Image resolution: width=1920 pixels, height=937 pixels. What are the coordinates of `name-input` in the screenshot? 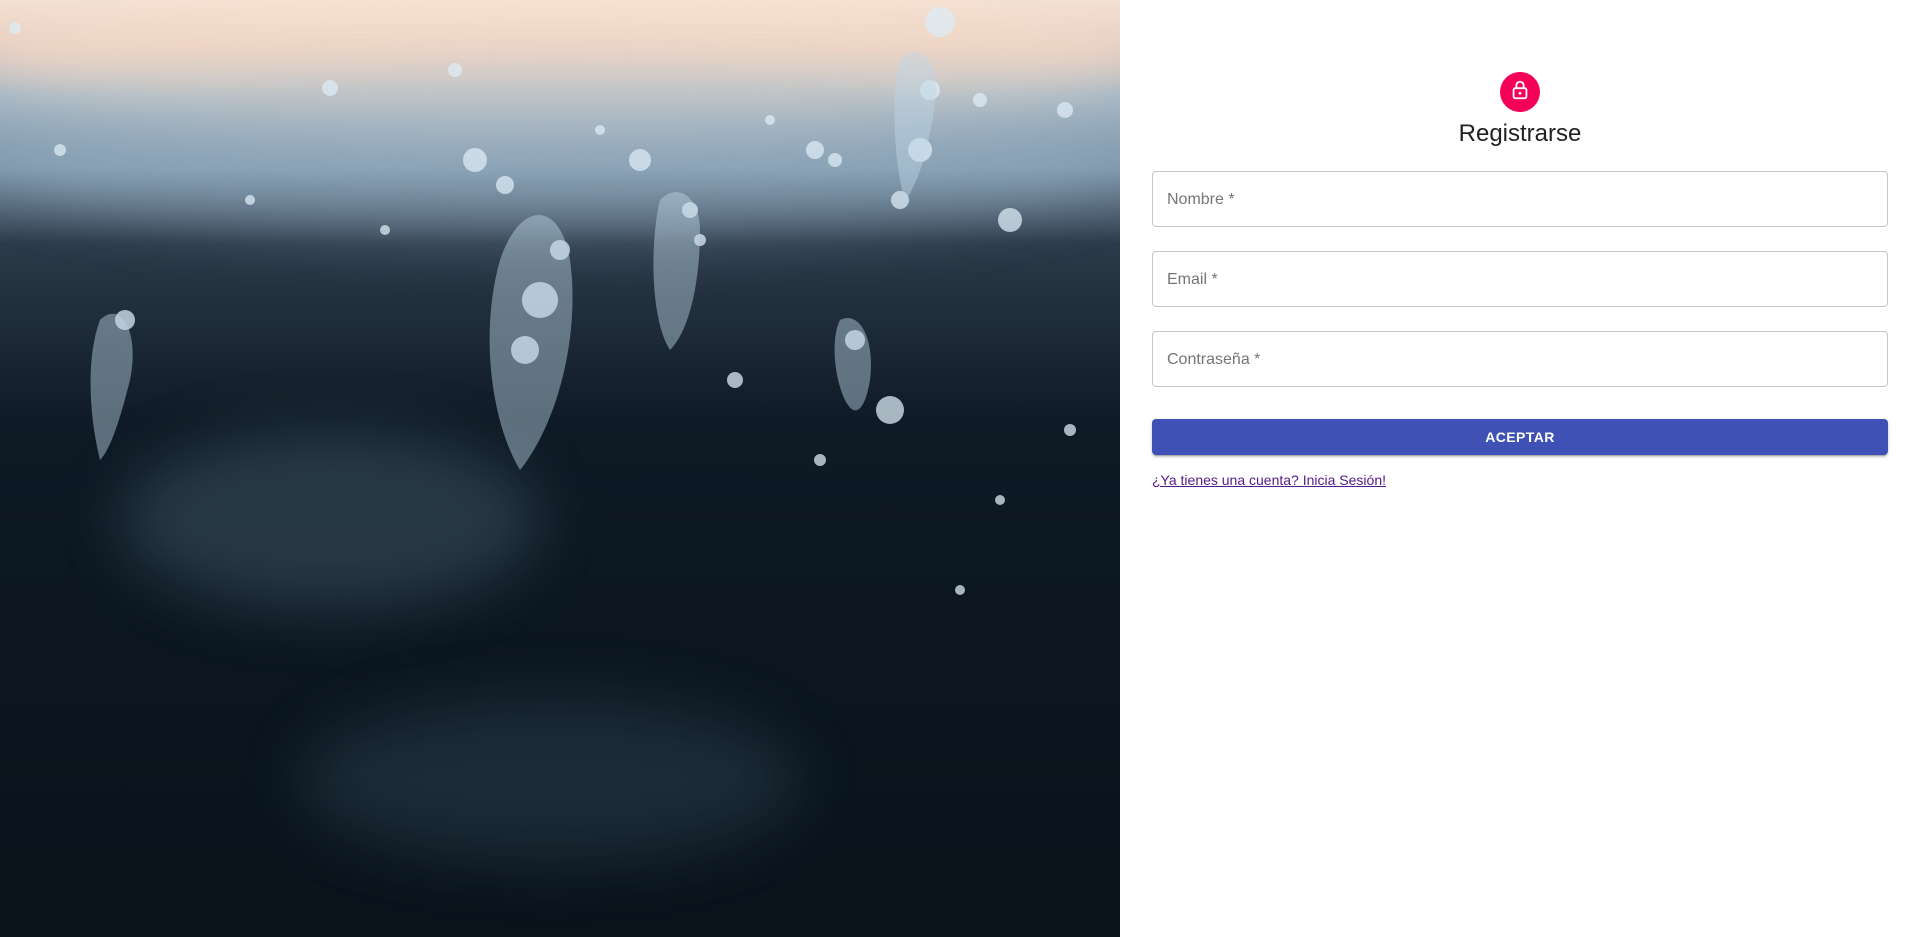 It's located at (1520, 199).